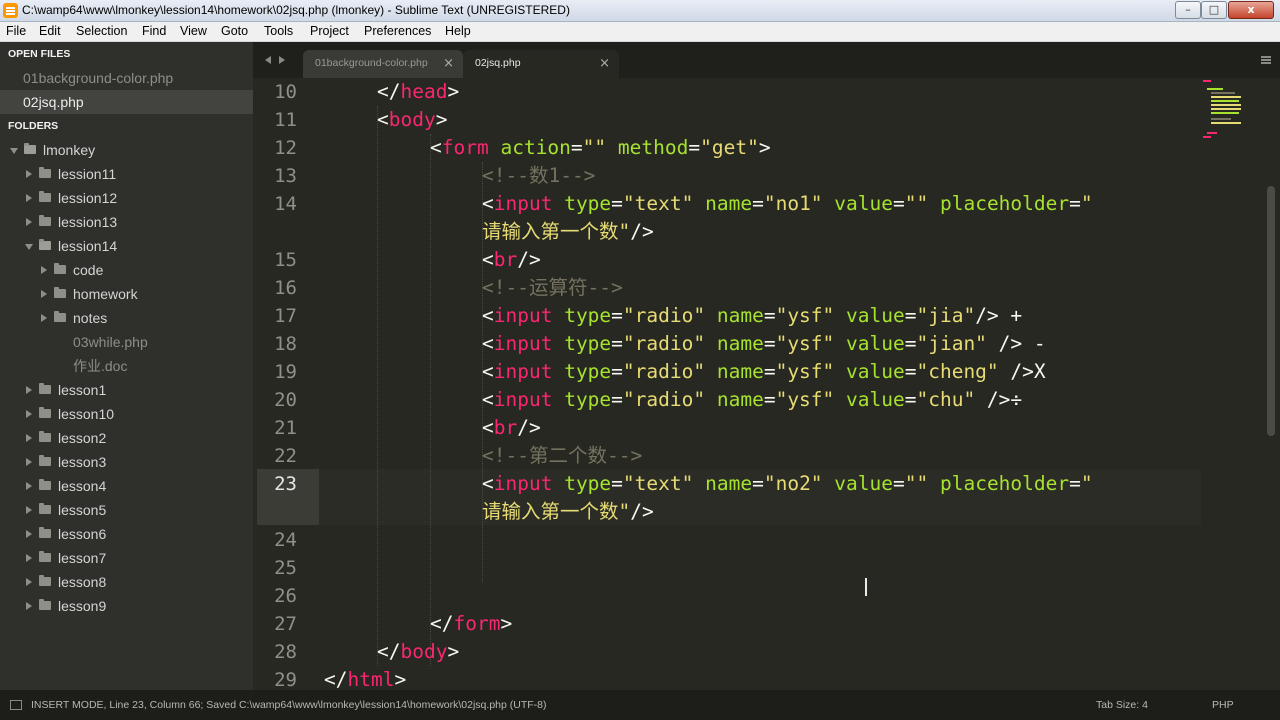 The width and height of the screenshot is (1280, 720). I want to click on line-number: 14, so click(285, 204).